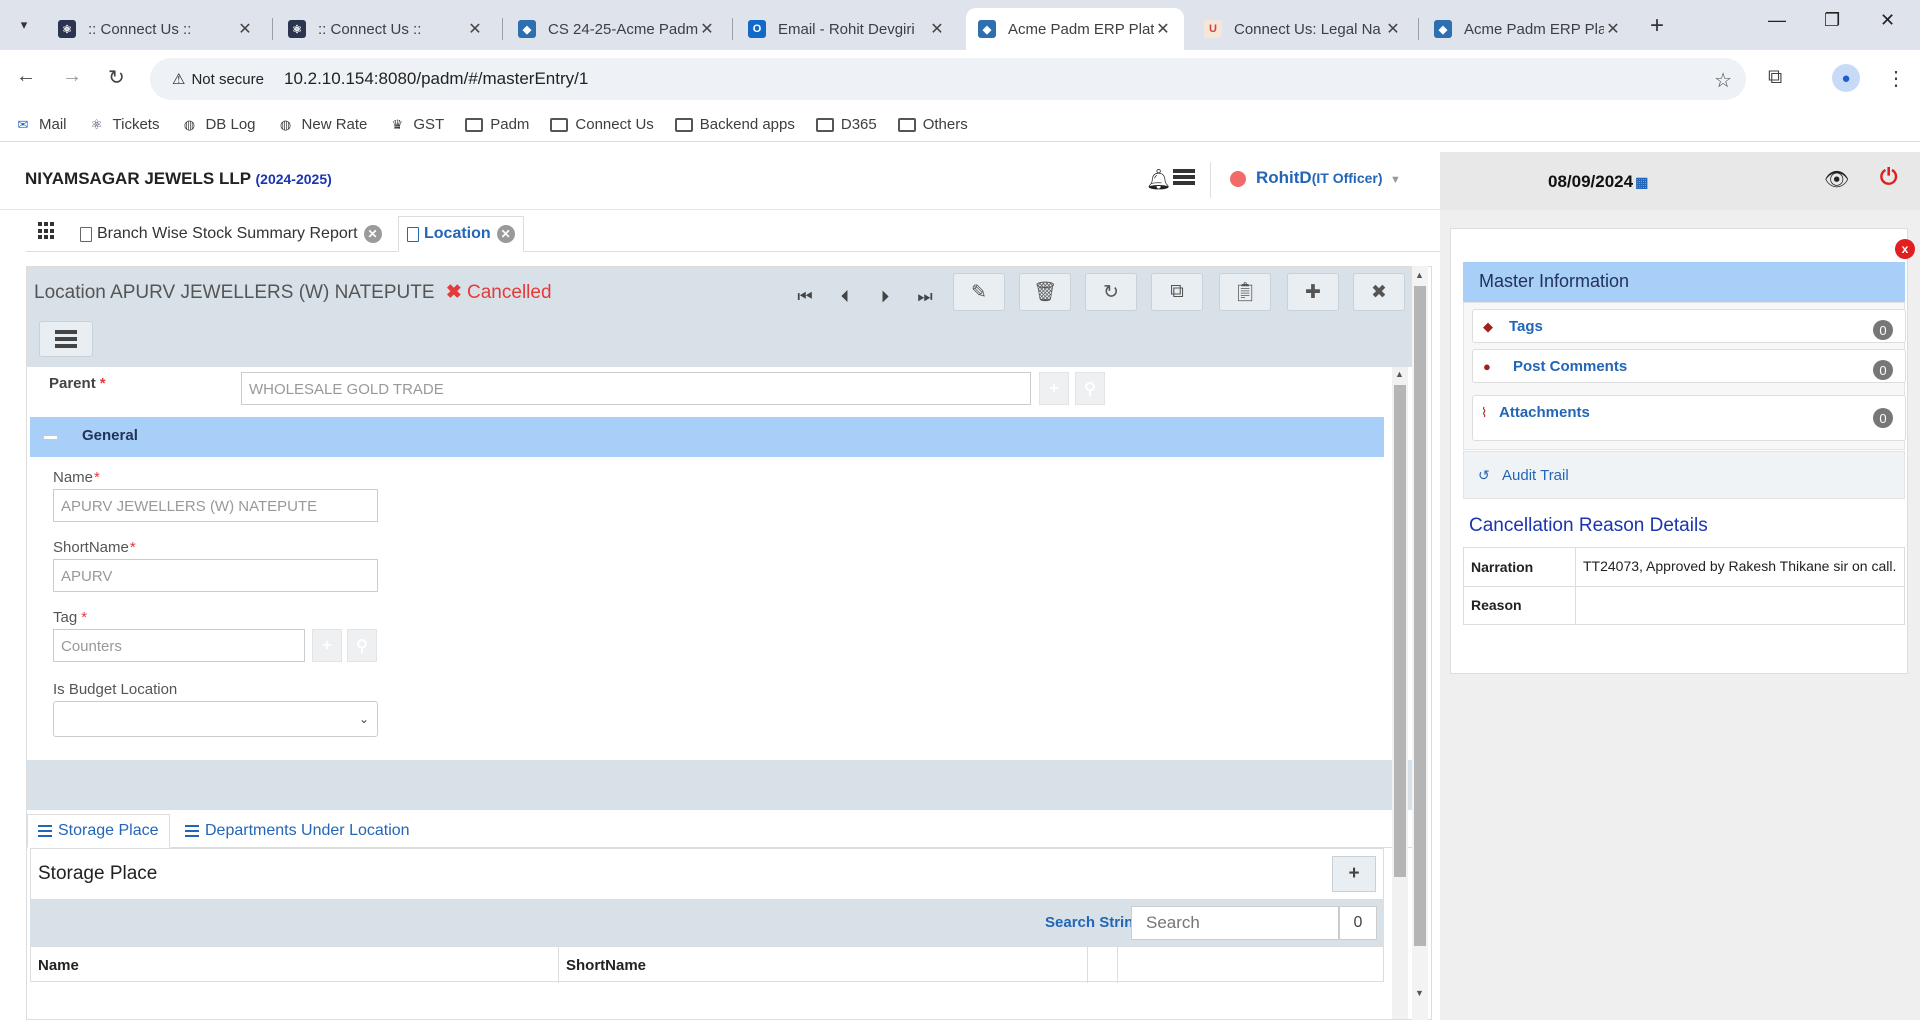 Image resolution: width=1920 pixels, height=1020 pixels. I want to click on refresh-button: ↻, so click(1111, 292).